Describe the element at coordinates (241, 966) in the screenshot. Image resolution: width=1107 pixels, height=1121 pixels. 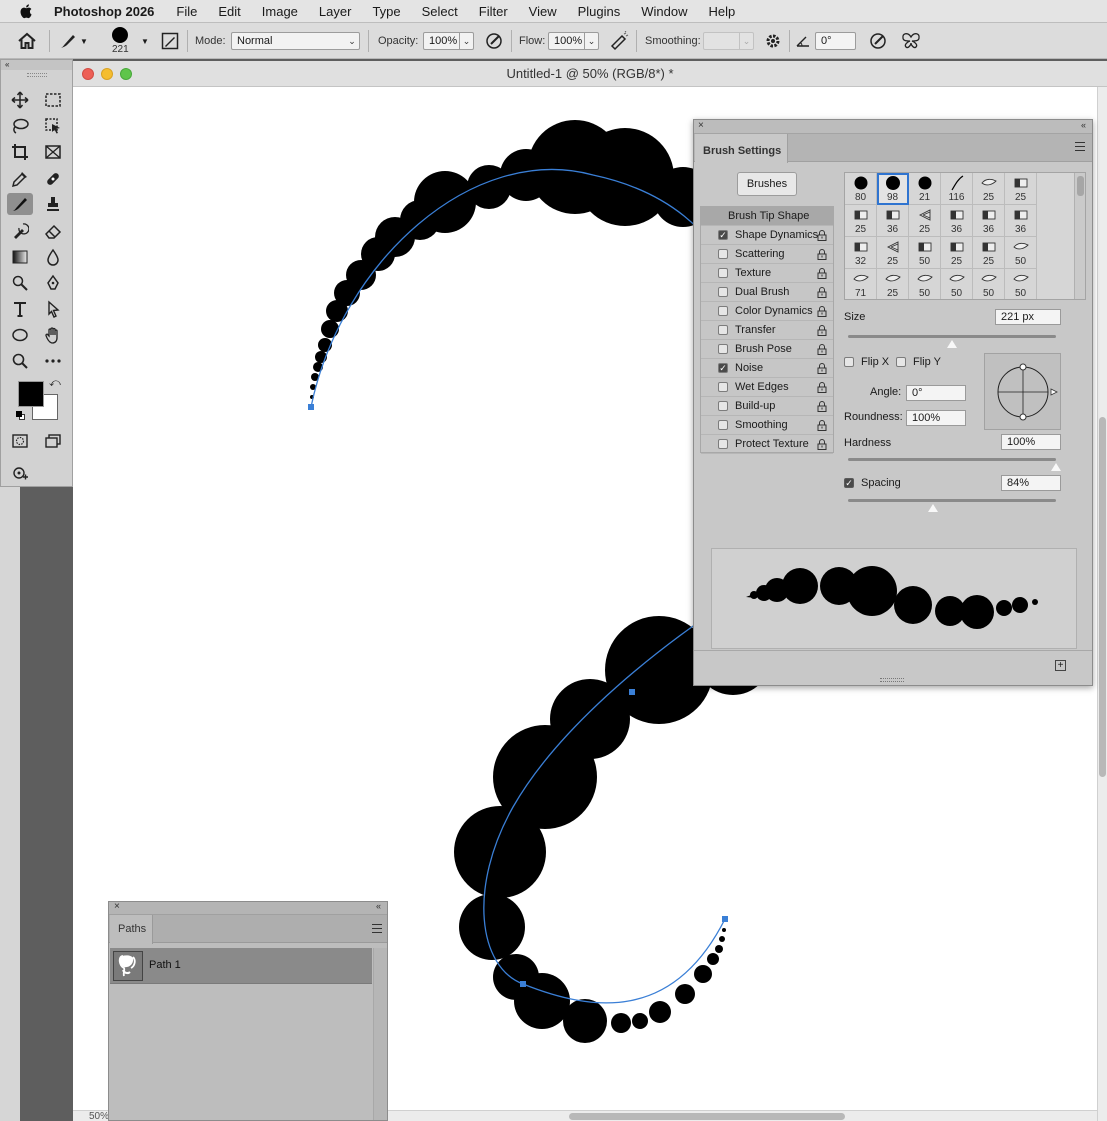
I see `path-row: Path 1` at that location.